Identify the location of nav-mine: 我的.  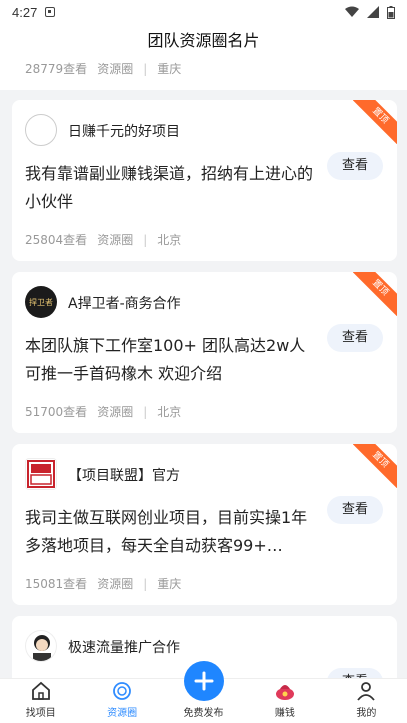
(366, 701).